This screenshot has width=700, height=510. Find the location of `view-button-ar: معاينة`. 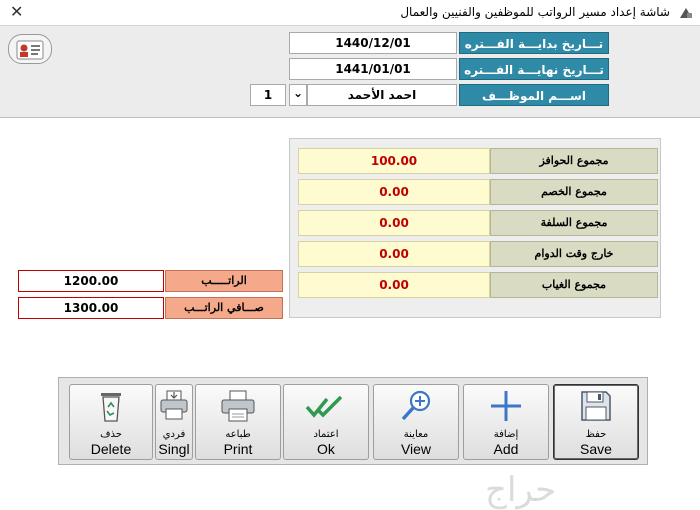

view-button-ar: معاينة is located at coordinates (416, 434).